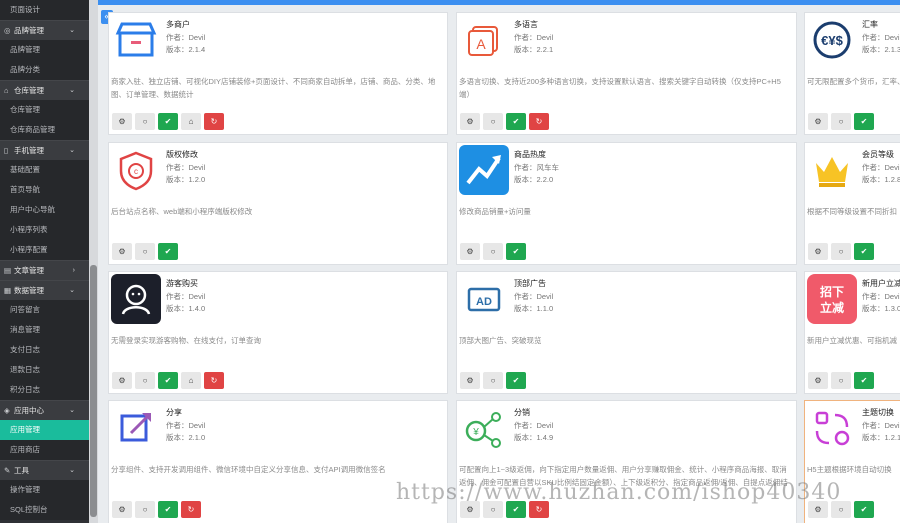  What do you see at coordinates (44, 470) in the screenshot?
I see `sidebar-section: ✎ 工具 ⌄` at bounding box center [44, 470].